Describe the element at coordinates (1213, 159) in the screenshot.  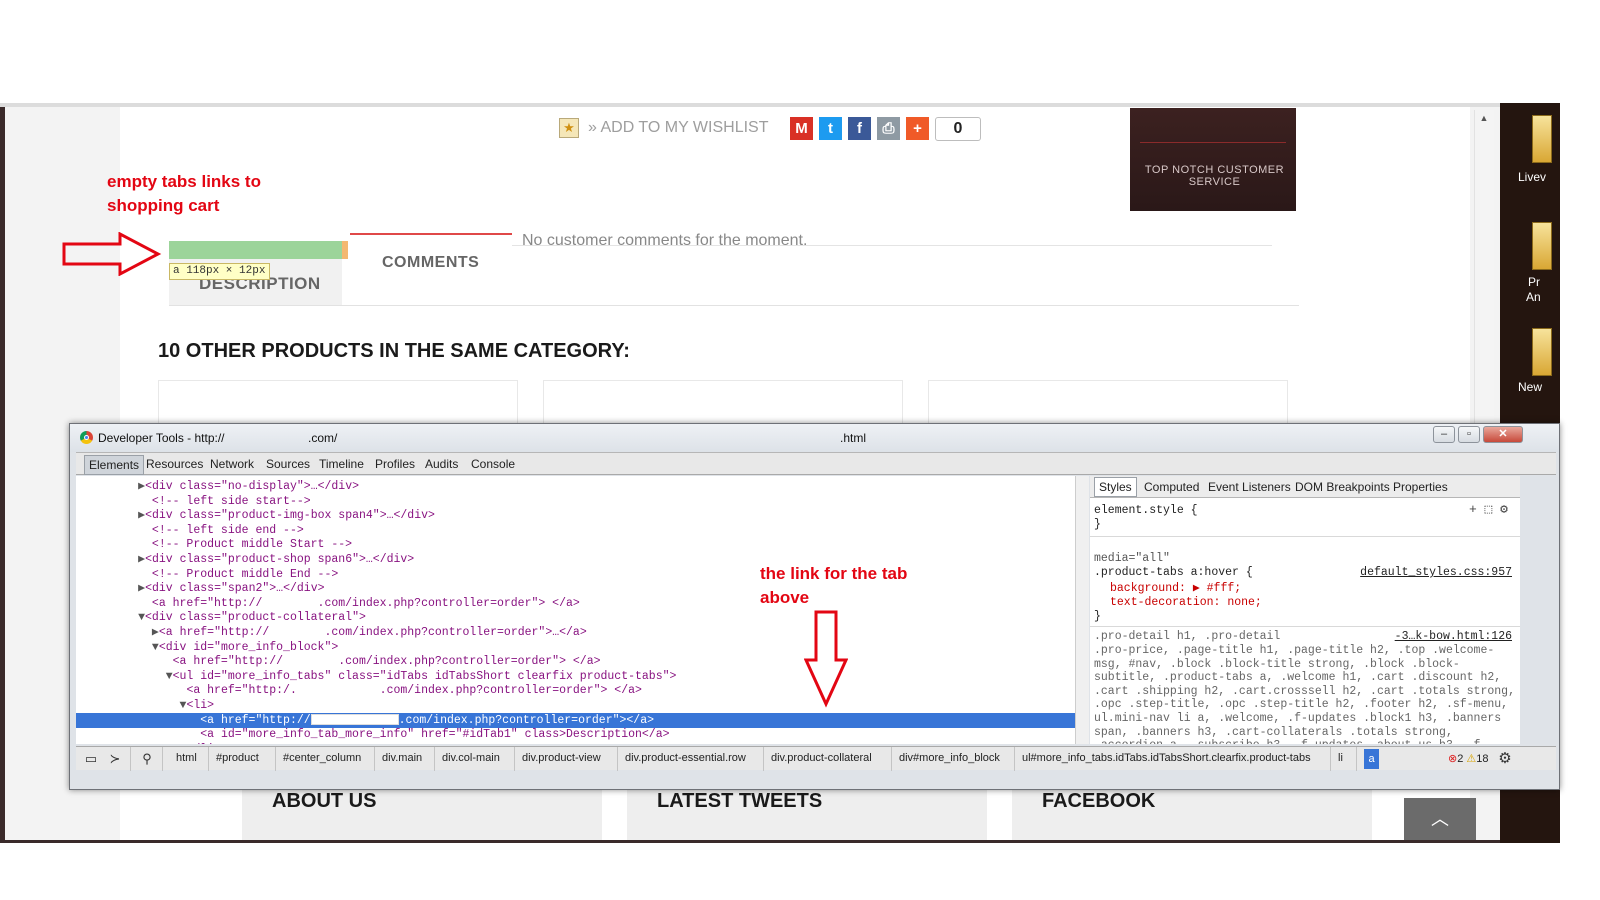
I see `promo-banner` at that location.